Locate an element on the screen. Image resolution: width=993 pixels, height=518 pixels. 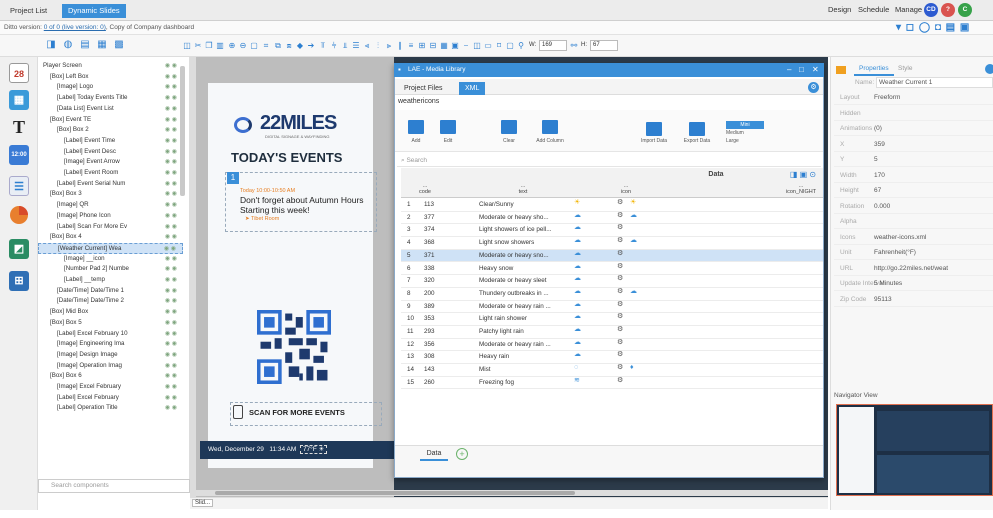
forward-icon: ◆ is located at coordinates (300, 46).